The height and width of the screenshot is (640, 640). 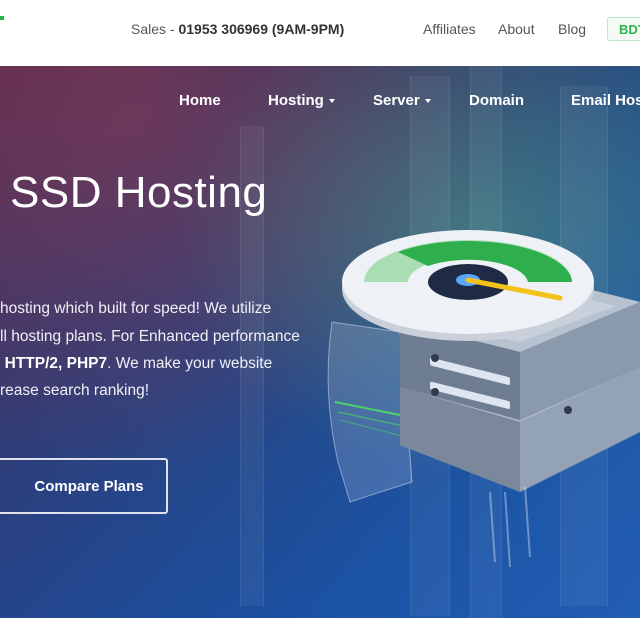 I want to click on about-link: About, so click(x=516, y=29).